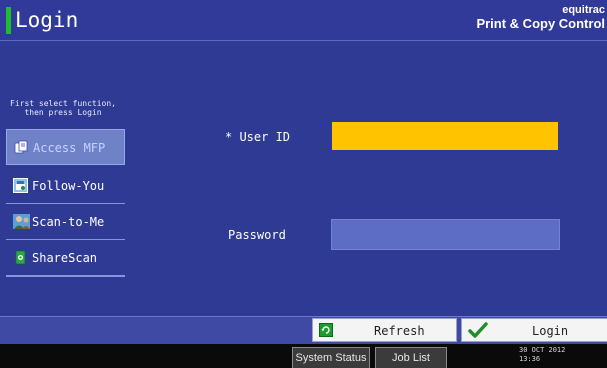  I want to click on sharescan-icon, so click(20, 257).